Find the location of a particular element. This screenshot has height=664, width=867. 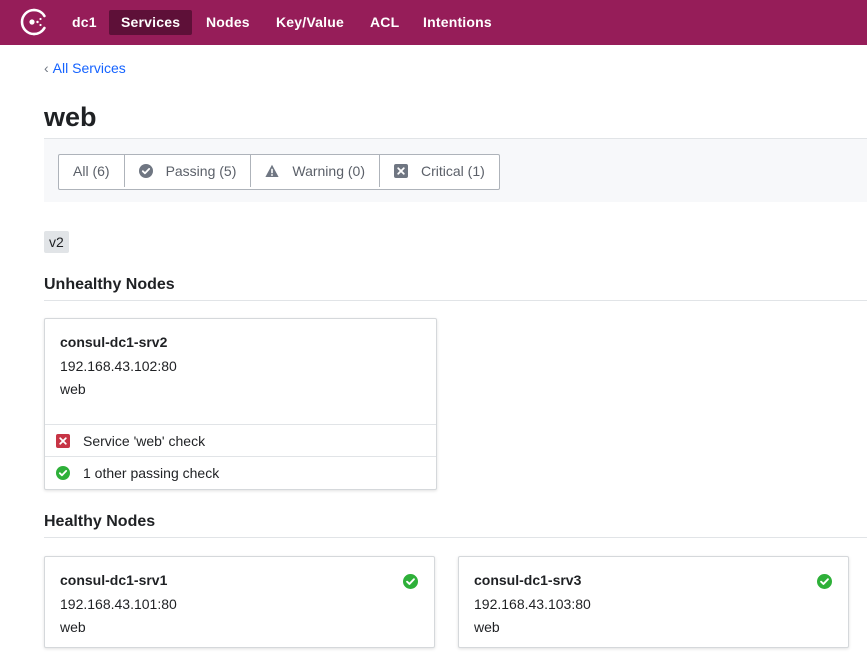

breadcrumb-all-services: All Services is located at coordinates (89, 68).